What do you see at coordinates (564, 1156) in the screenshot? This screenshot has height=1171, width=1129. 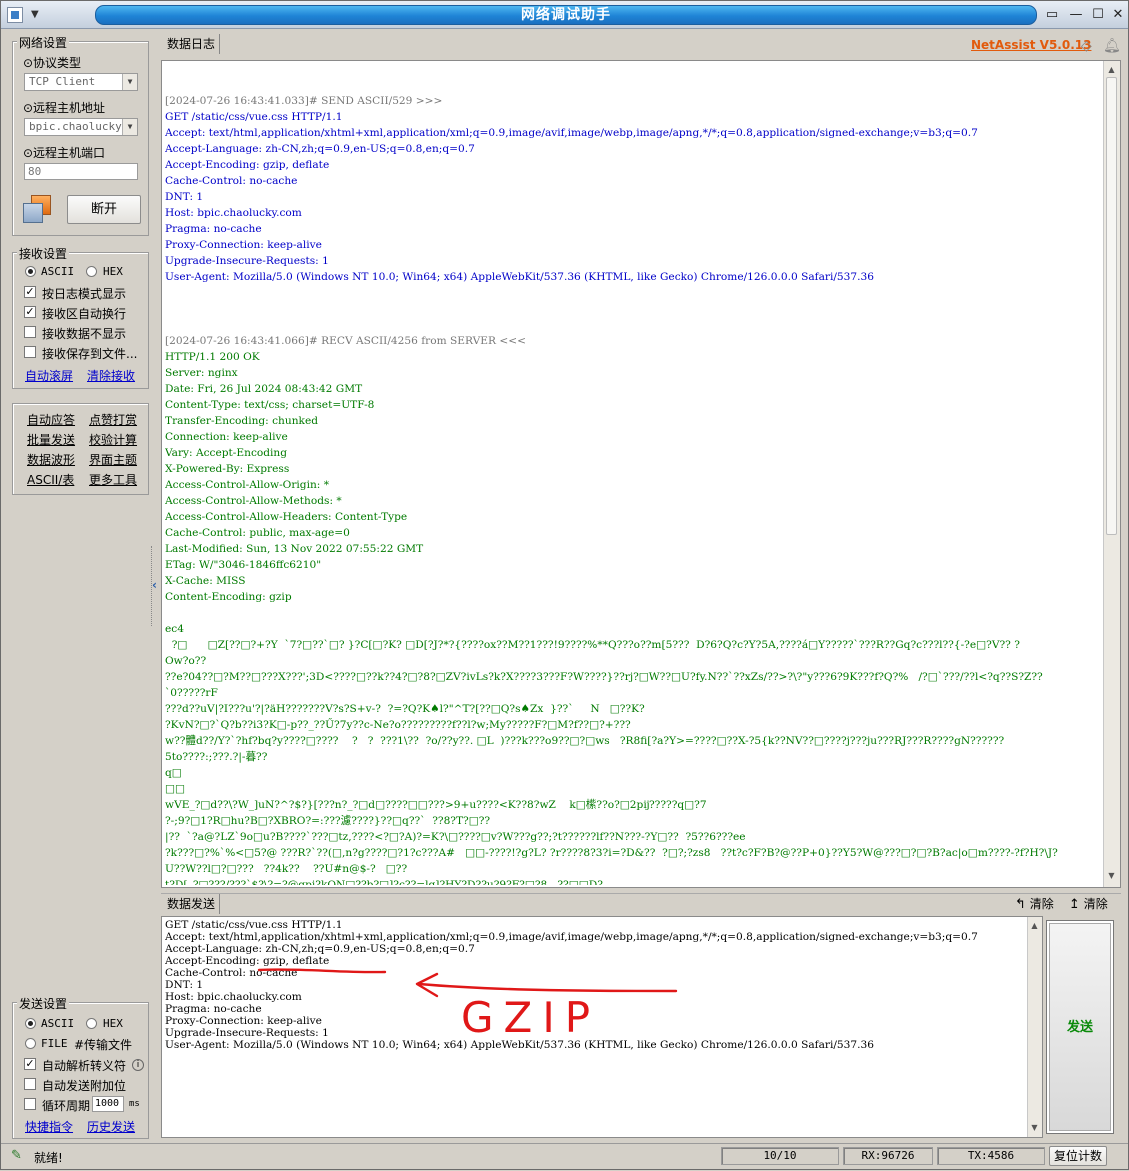 I see `status-bar: ✎ 就绪! 10/10 RX:96726 TX:4586 复位计数` at bounding box center [564, 1156].